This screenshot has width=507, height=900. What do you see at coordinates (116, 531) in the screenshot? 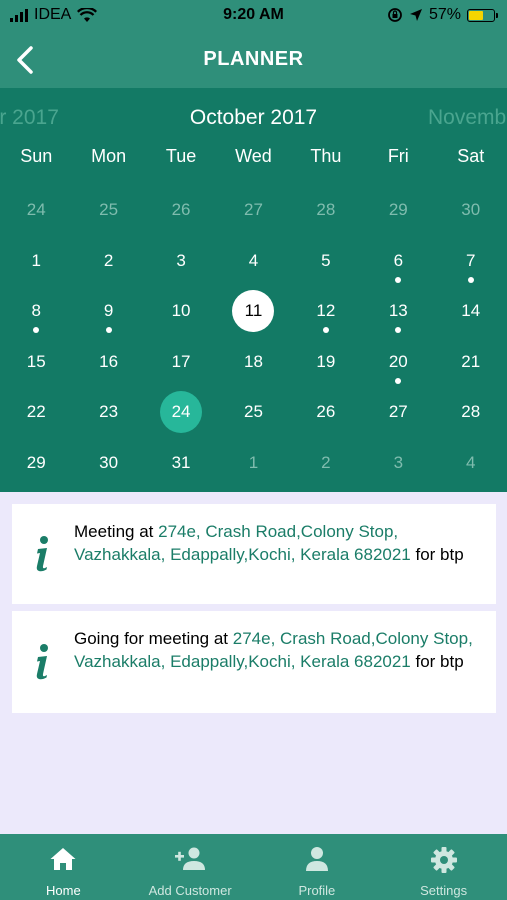
I see `event-prefix: Meeting at` at bounding box center [116, 531].